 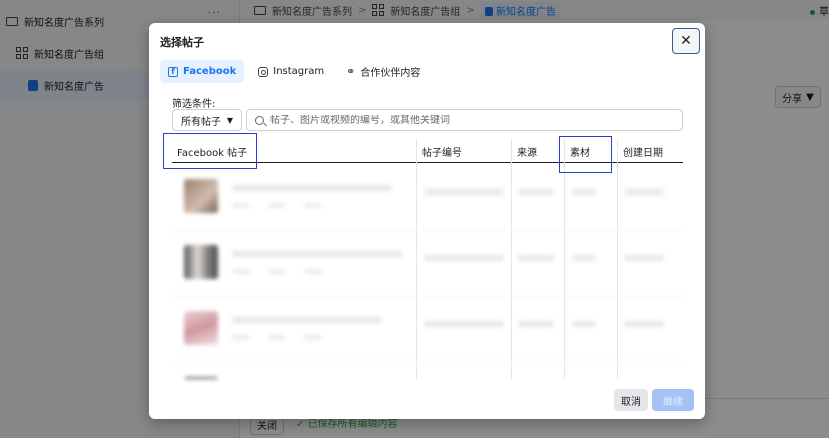 What do you see at coordinates (527, 151) in the screenshot?
I see `column-header-source: 来源` at bounding box center [527, 151].